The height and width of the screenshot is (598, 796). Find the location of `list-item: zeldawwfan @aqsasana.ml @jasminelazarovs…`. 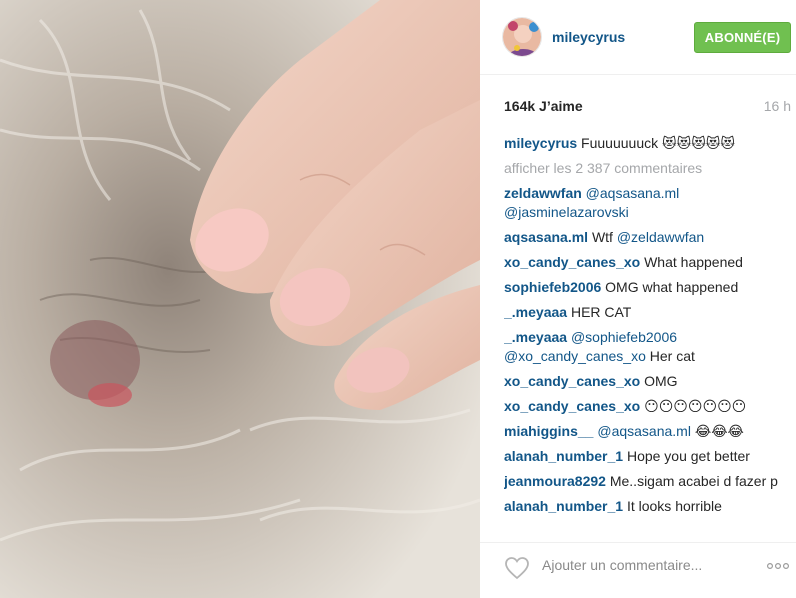

list-item: zeldawwfan @aqsasana.ml @jasminelazarovs… is located at coordinates (649, 203).